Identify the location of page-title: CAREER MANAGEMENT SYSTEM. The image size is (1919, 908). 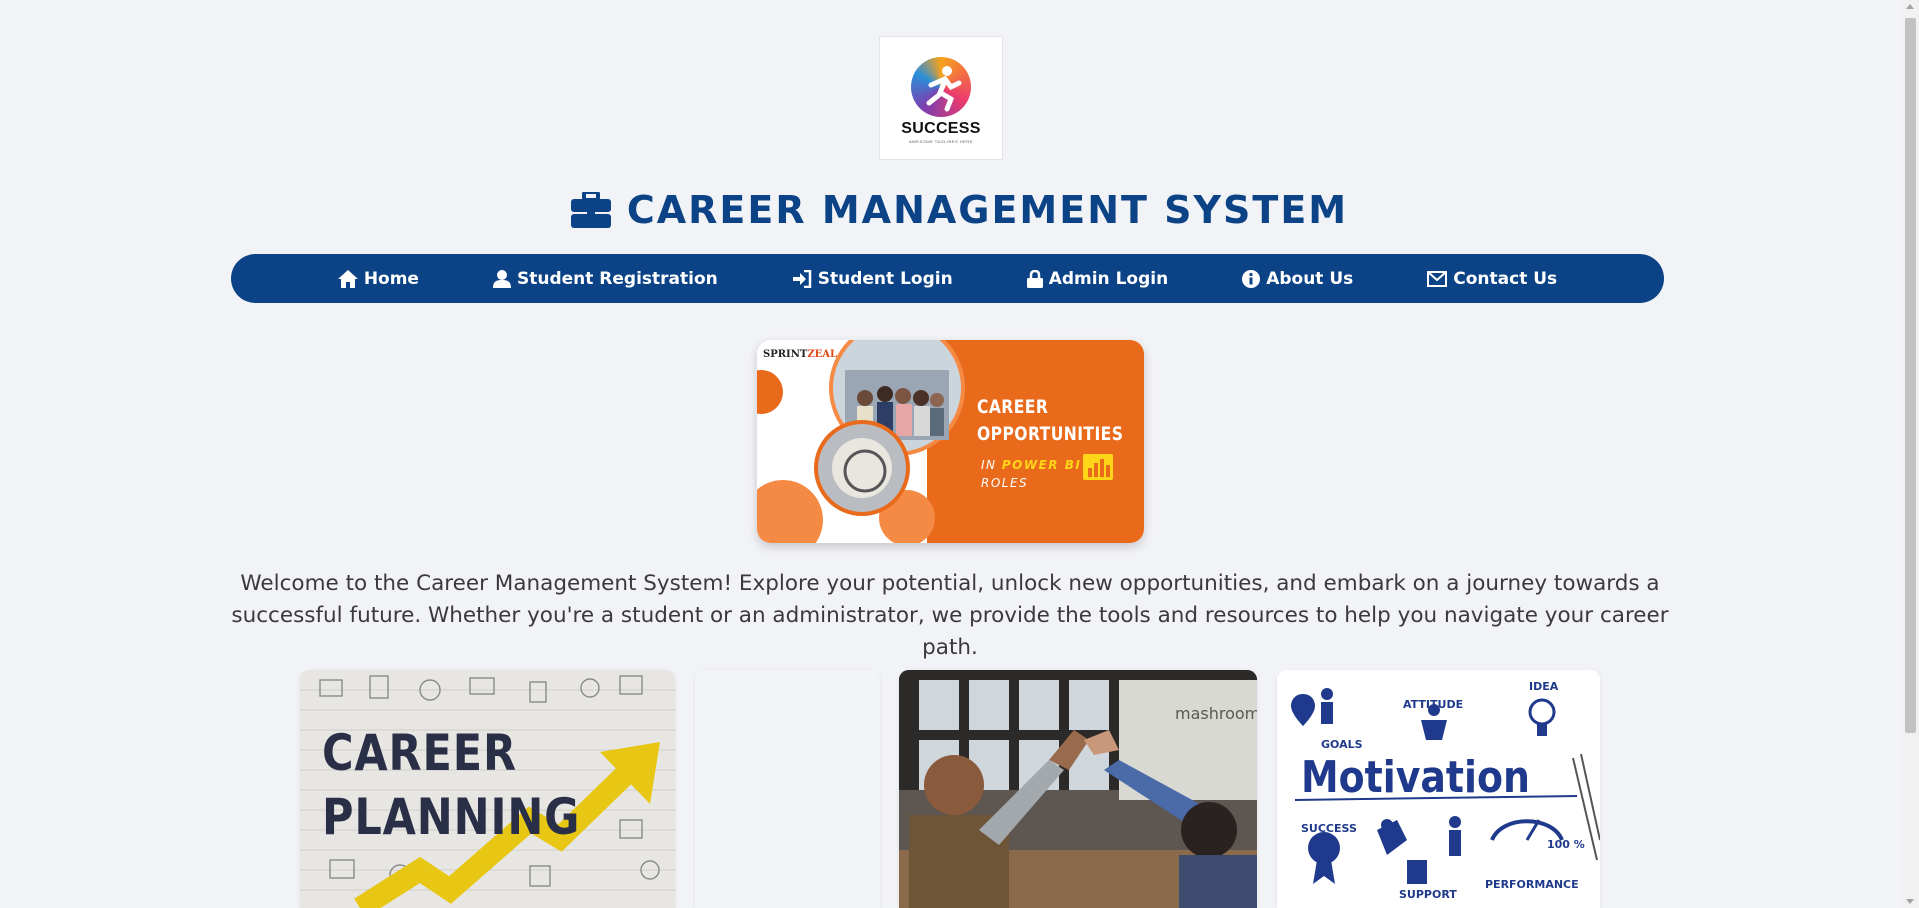
(959, 210).